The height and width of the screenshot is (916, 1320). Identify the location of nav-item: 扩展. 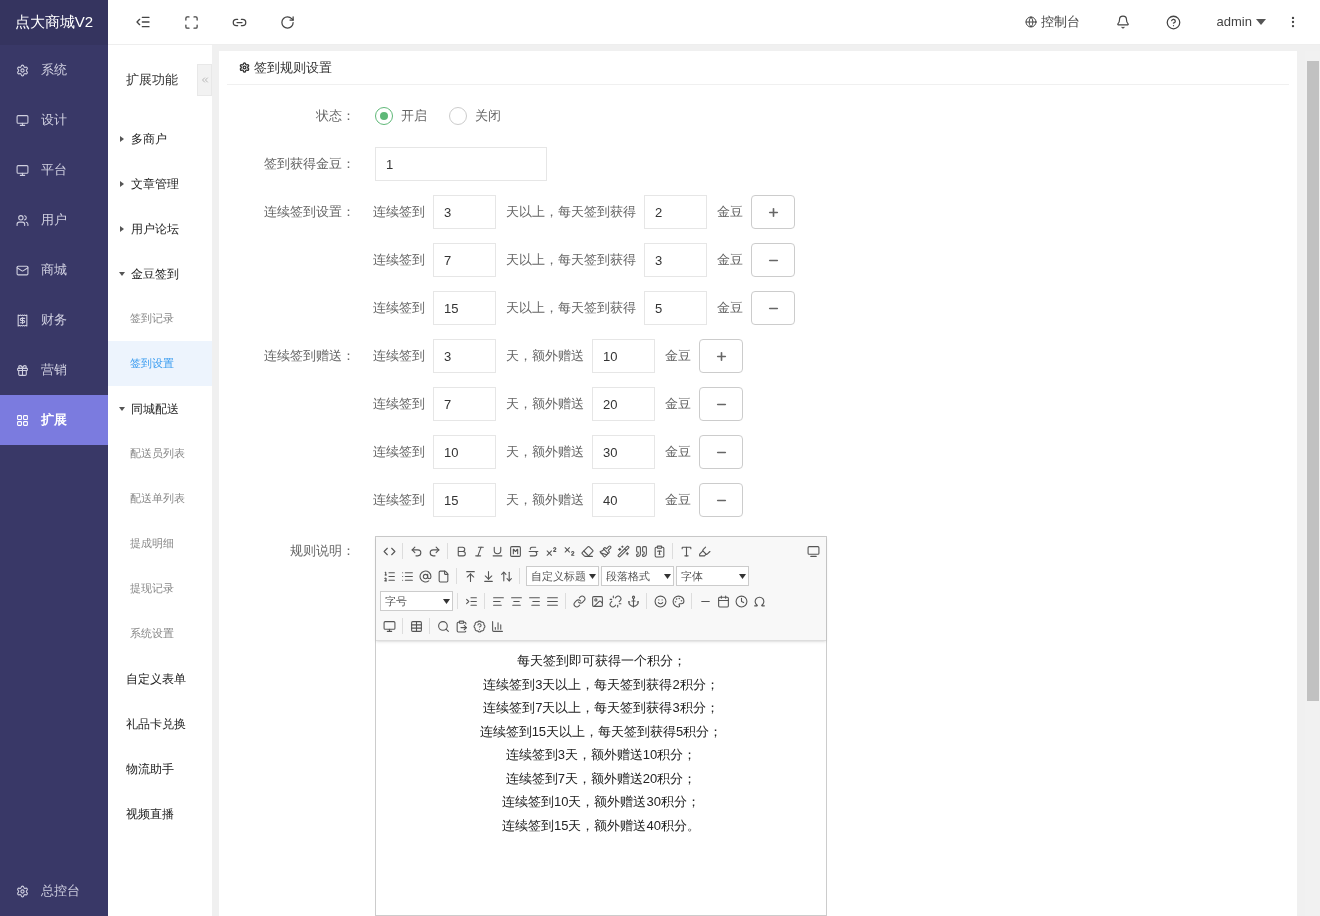
(54, 420).